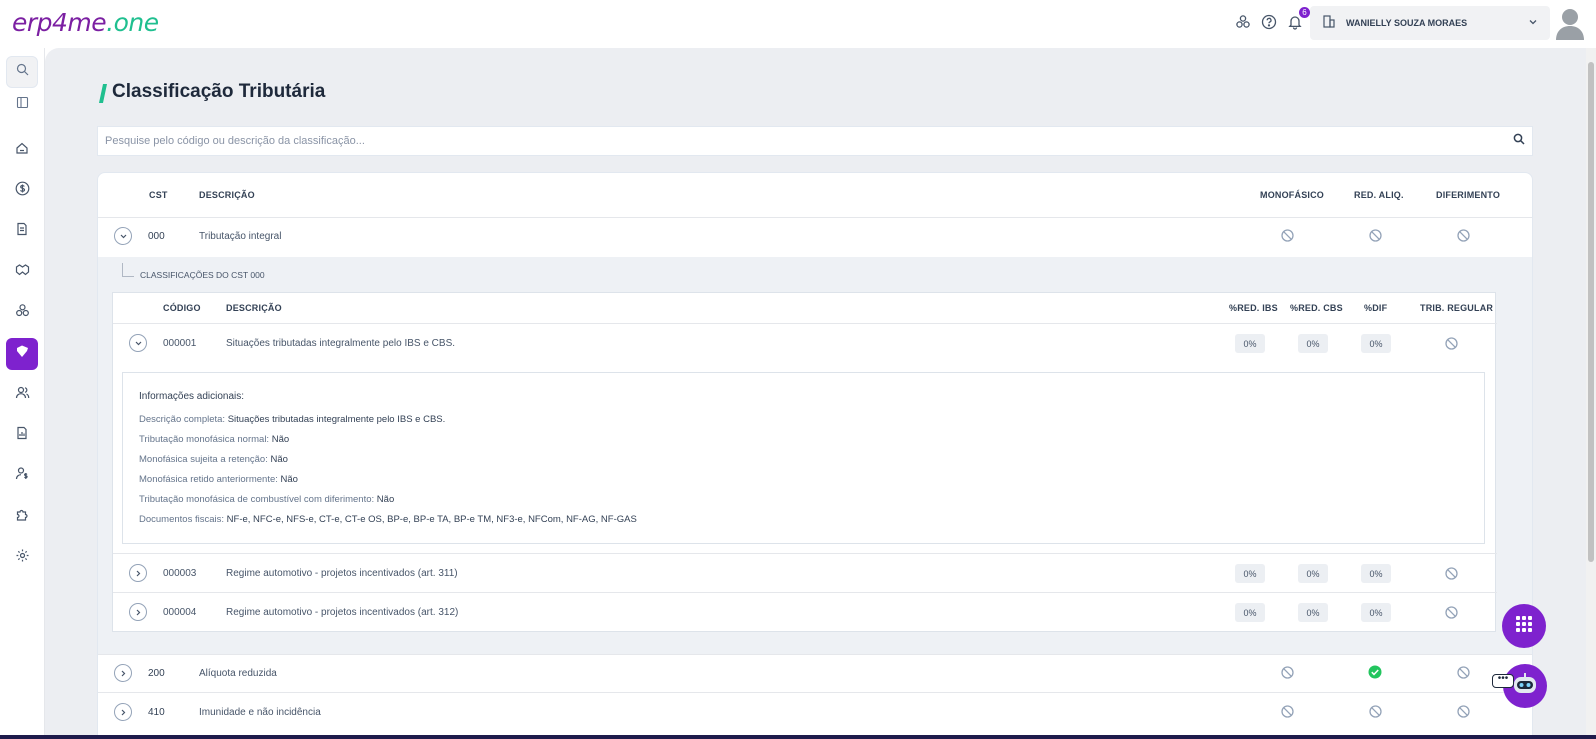 The height and width of the screenshot is (739, 1596). What do you see at coordinates (1304, 12) in the screenshot?
I see `notifications-badge: 6` at bounding box center [1304, 12].